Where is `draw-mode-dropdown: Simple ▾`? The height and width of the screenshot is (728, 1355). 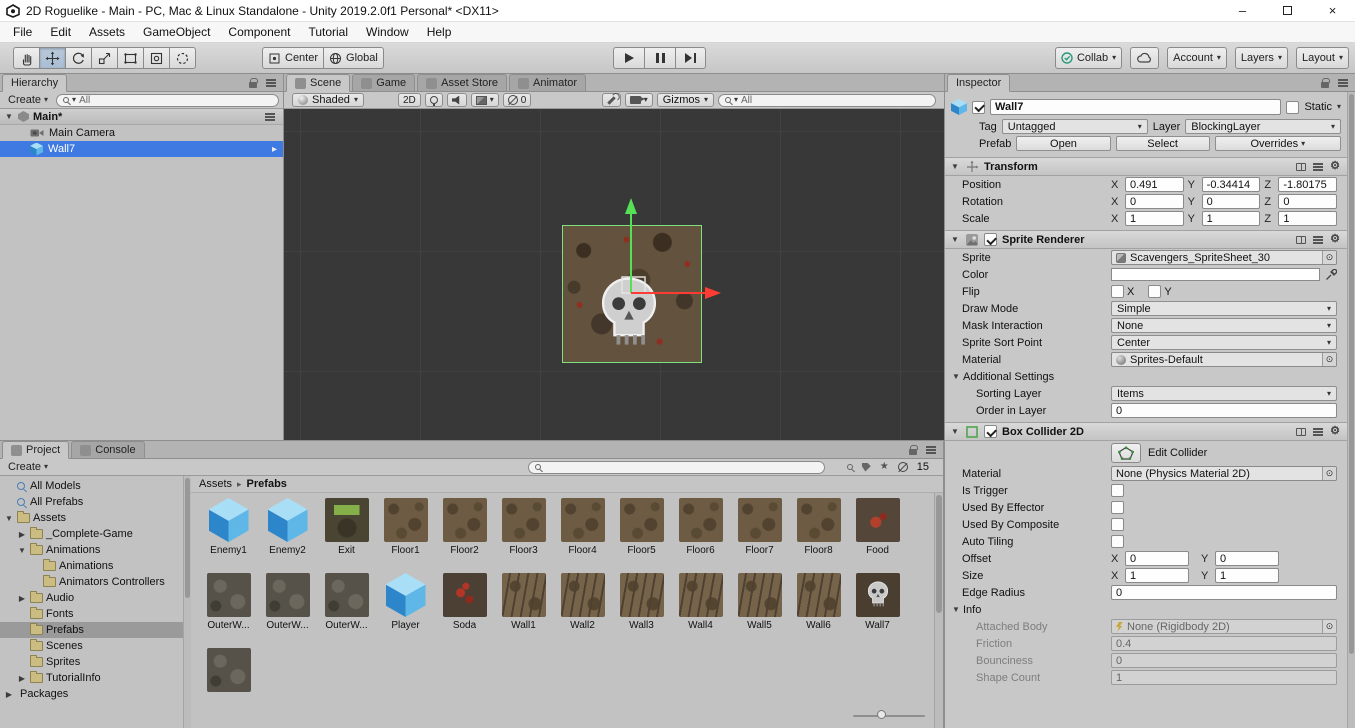 draw-mode-dropdown: Simple ▾ is located at coordinates (1224, 308).